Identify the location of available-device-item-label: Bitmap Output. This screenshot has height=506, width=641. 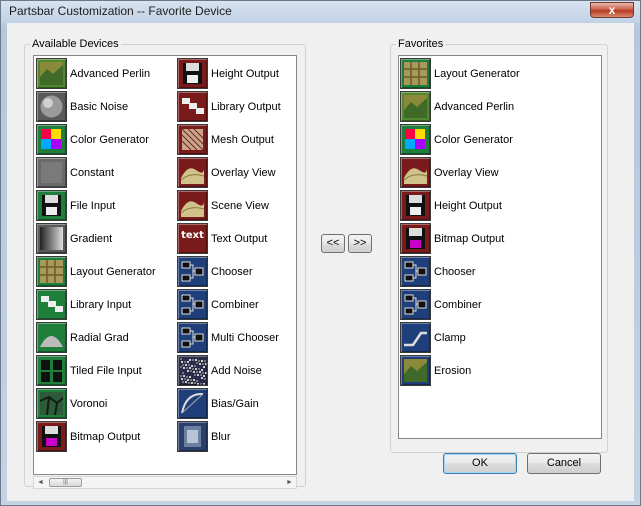
(105, 436).